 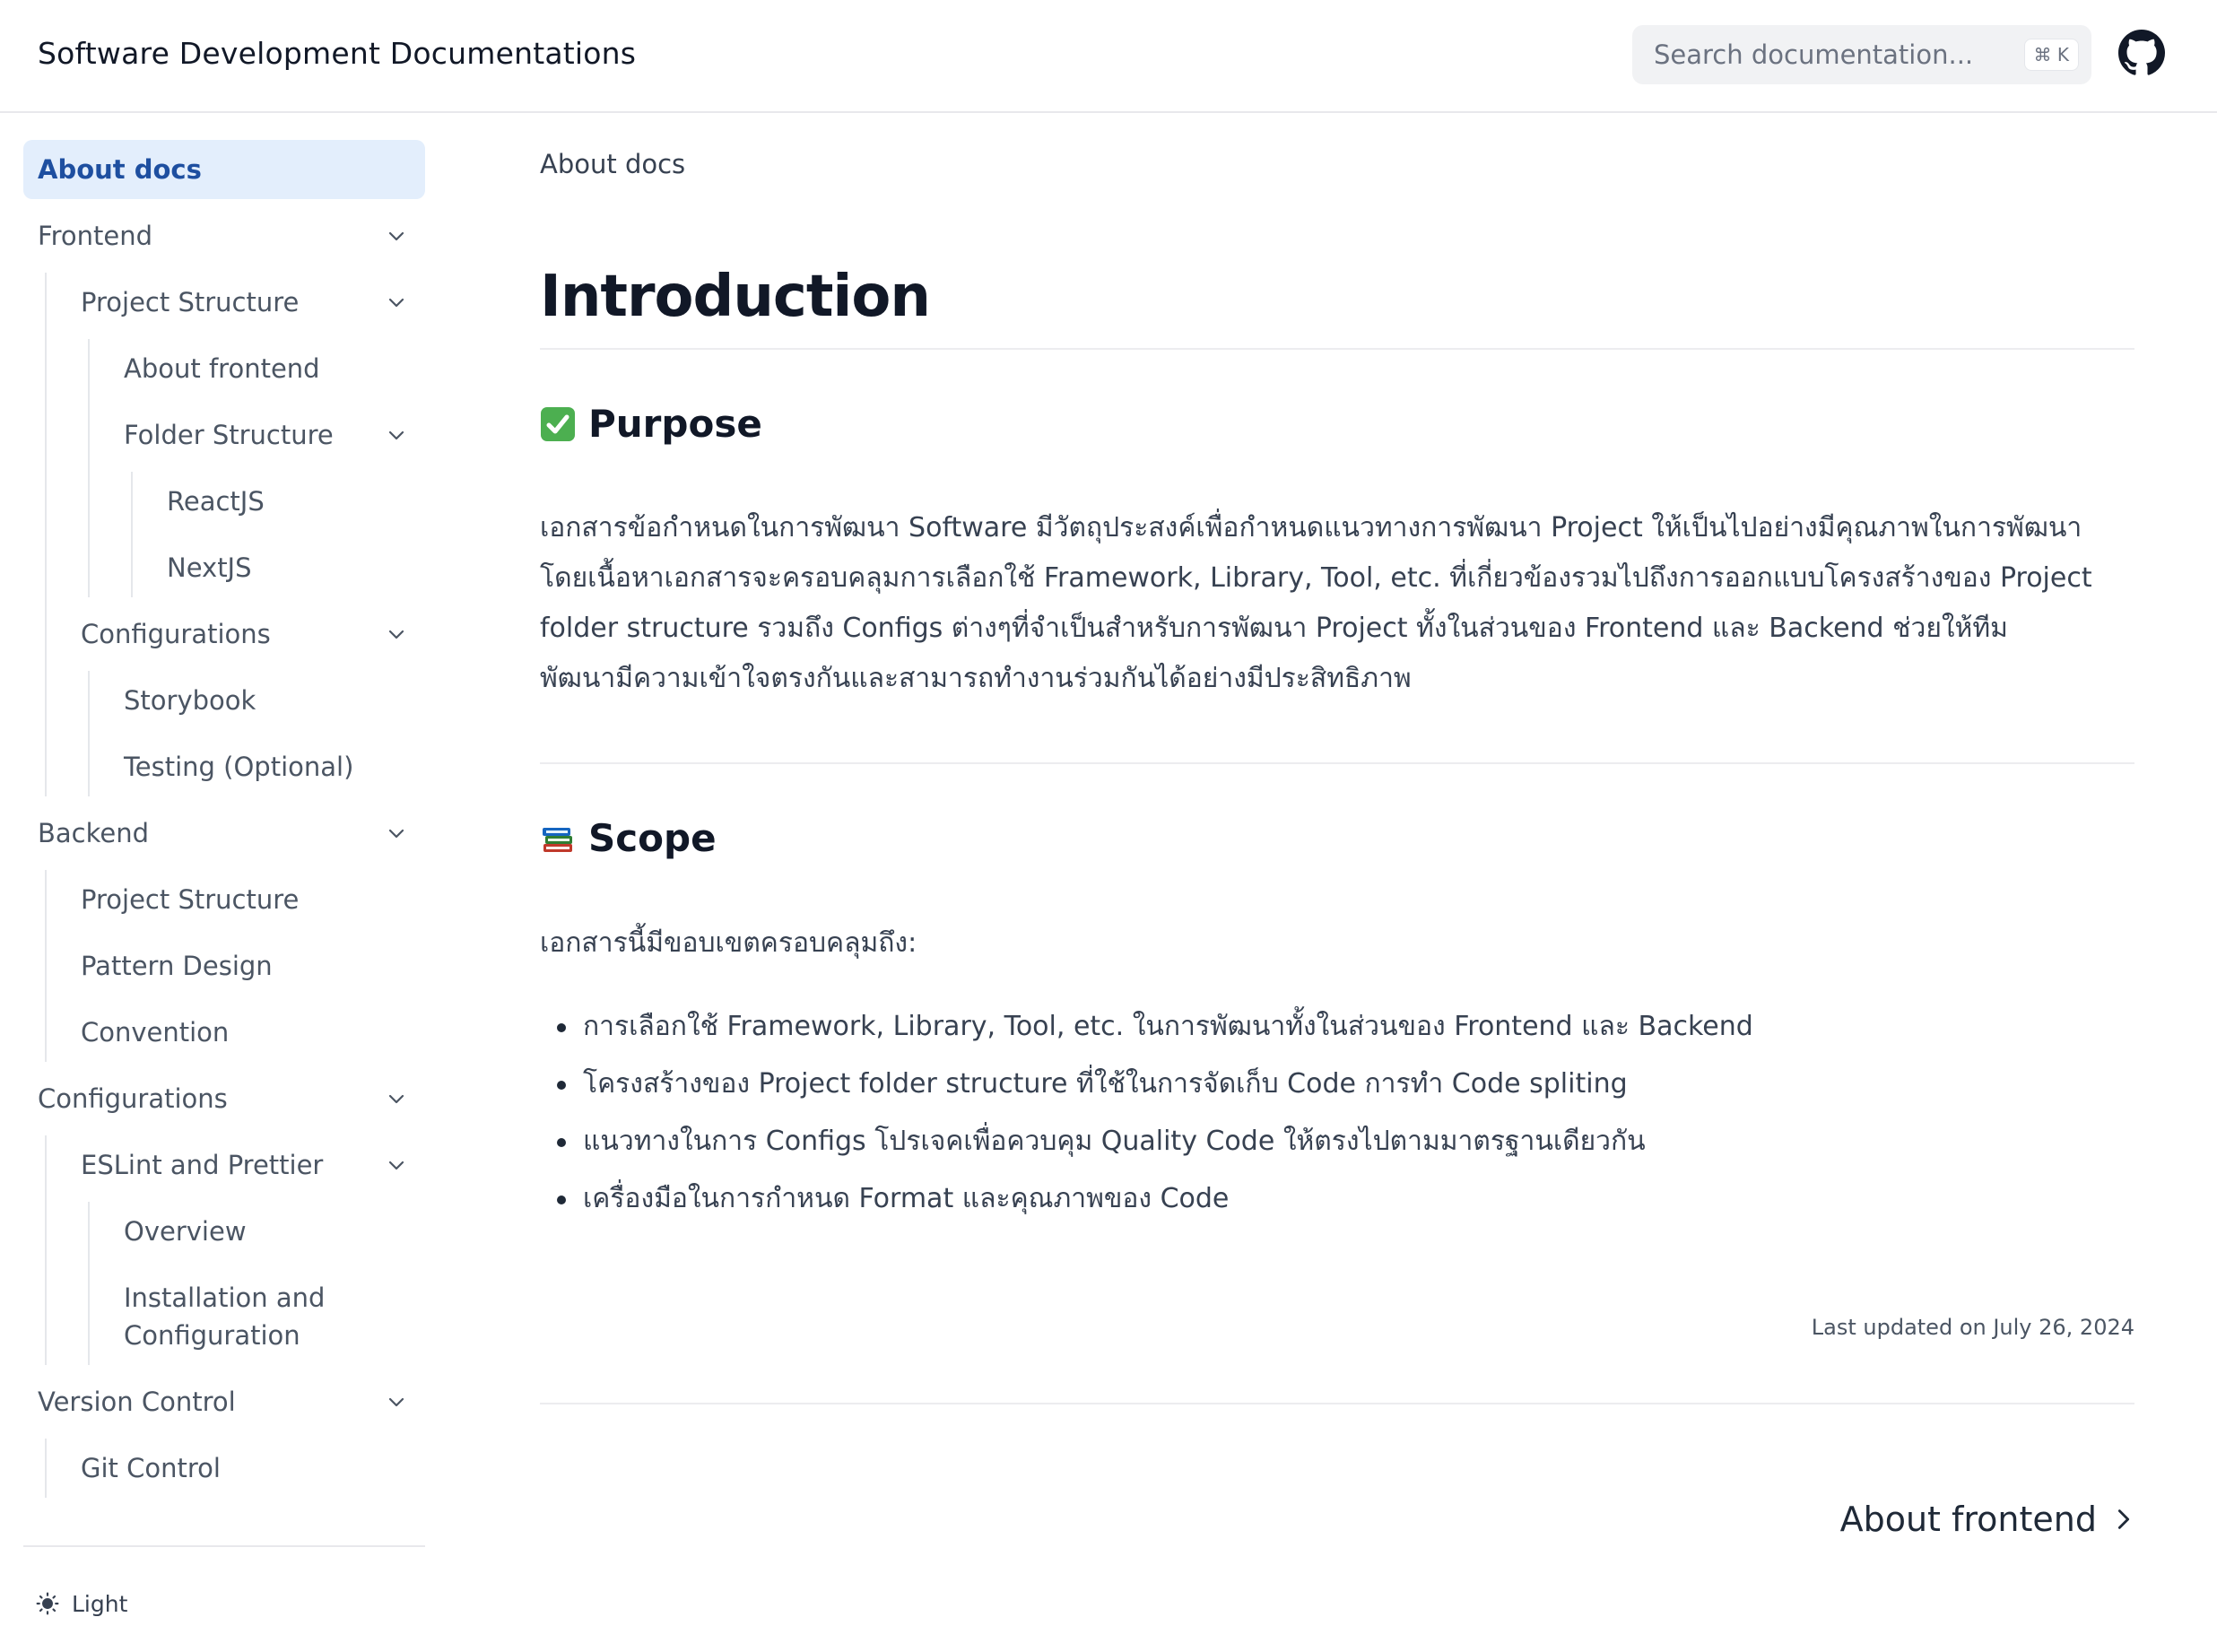 What do you see at coordinates (224, 1316) in the screenshot?
I see `sidebar-item-label: Installation and Configuration` at bounding box center [224, 1316].